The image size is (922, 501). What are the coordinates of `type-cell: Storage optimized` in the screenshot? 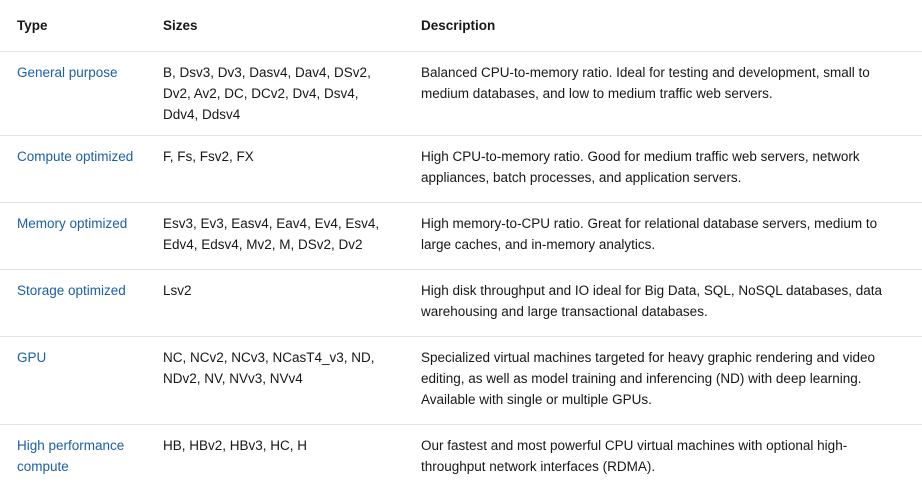 It's located at (73, 303).